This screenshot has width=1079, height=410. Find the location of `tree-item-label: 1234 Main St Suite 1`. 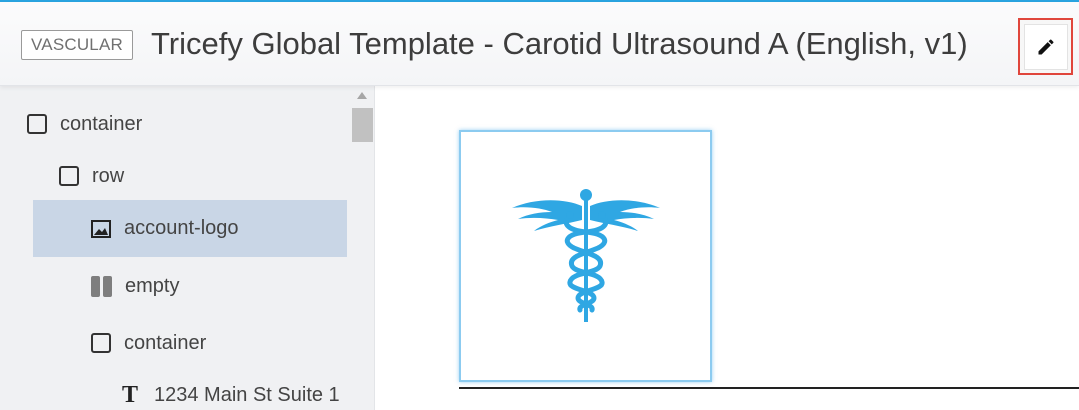

tree-item-label: 1234 Main St Suite 1 is located at coordinates (247, 394).